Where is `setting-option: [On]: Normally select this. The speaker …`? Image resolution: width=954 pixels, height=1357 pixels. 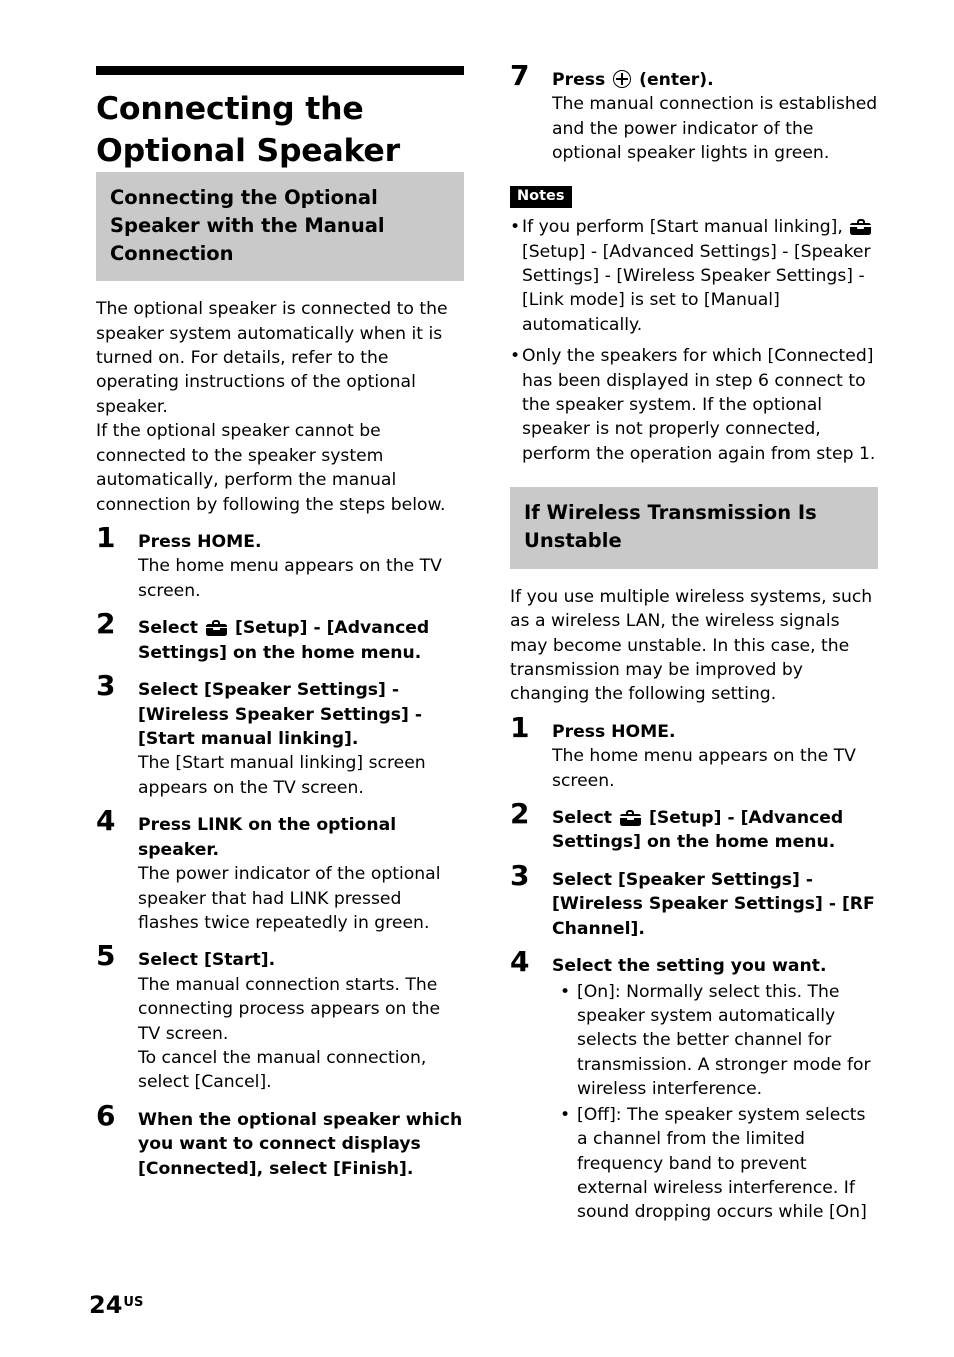
setting-option: [On]: Normally select this. The speaker … is located at coordinates (719, 1041).